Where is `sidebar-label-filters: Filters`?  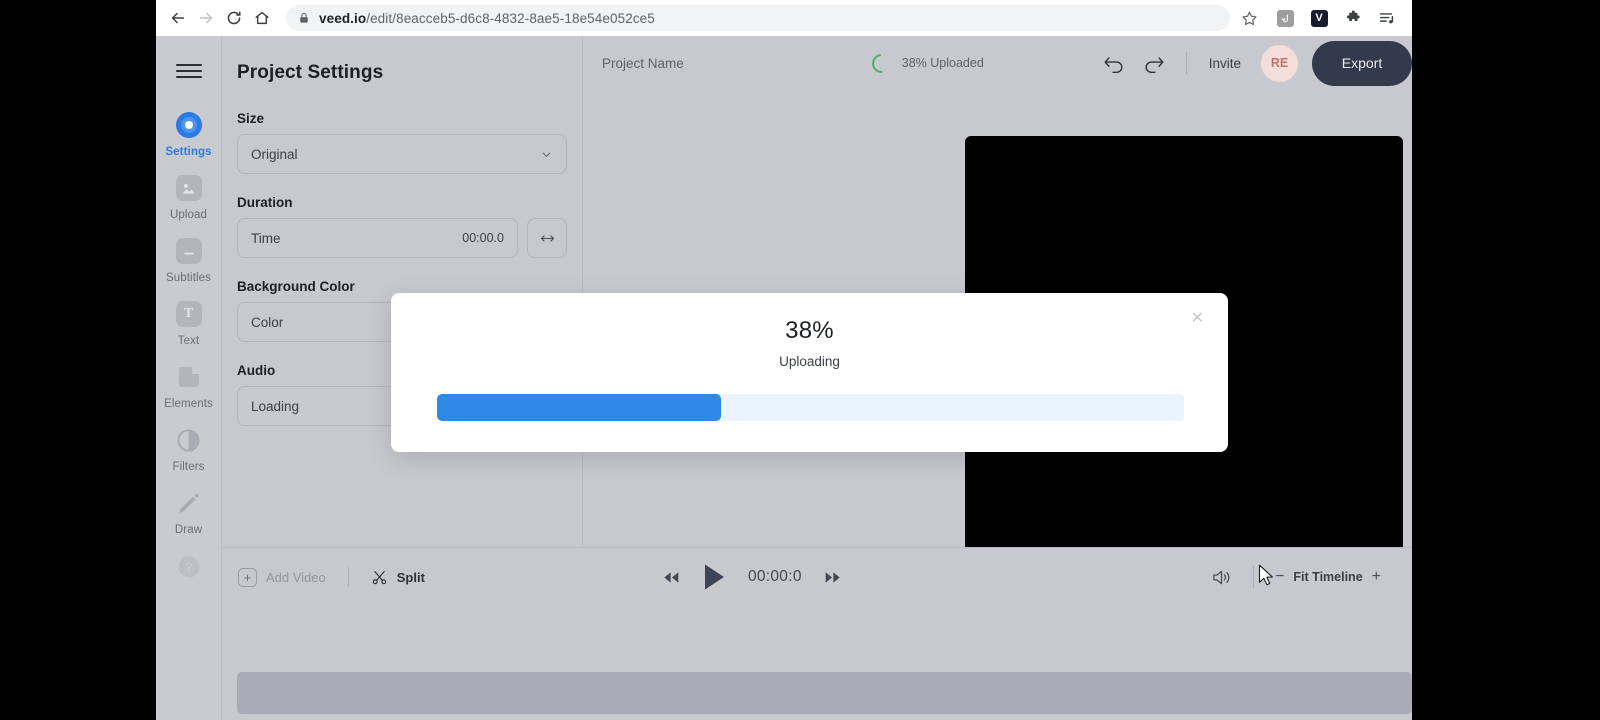
sidebar-label-filters: Filters is located at coordinates (188, 467).